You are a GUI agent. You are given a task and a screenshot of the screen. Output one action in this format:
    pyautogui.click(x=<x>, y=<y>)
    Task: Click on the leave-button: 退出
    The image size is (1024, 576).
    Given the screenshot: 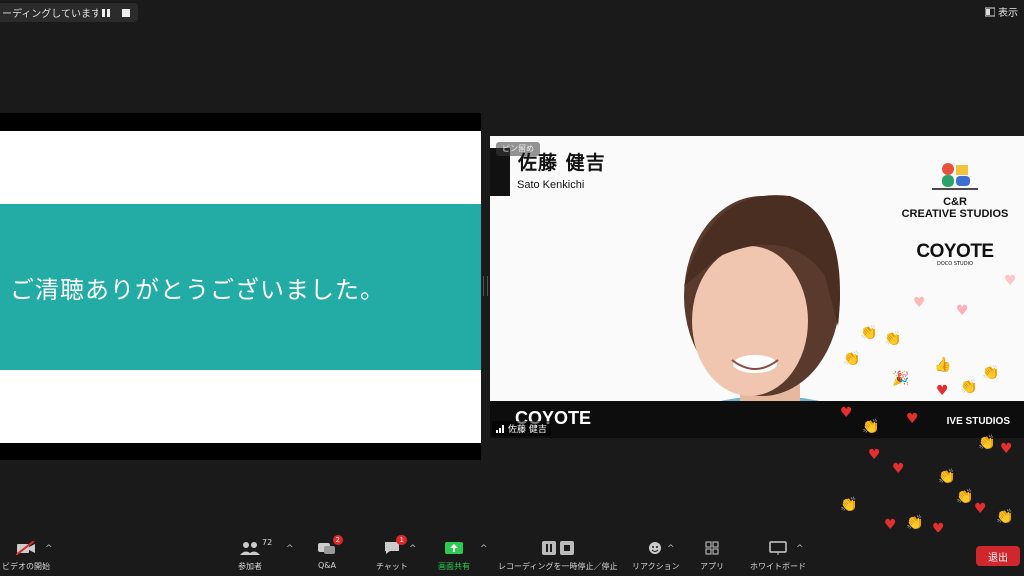 What is the action you would take?
    pyautogui.click(x=998, y=556)
    